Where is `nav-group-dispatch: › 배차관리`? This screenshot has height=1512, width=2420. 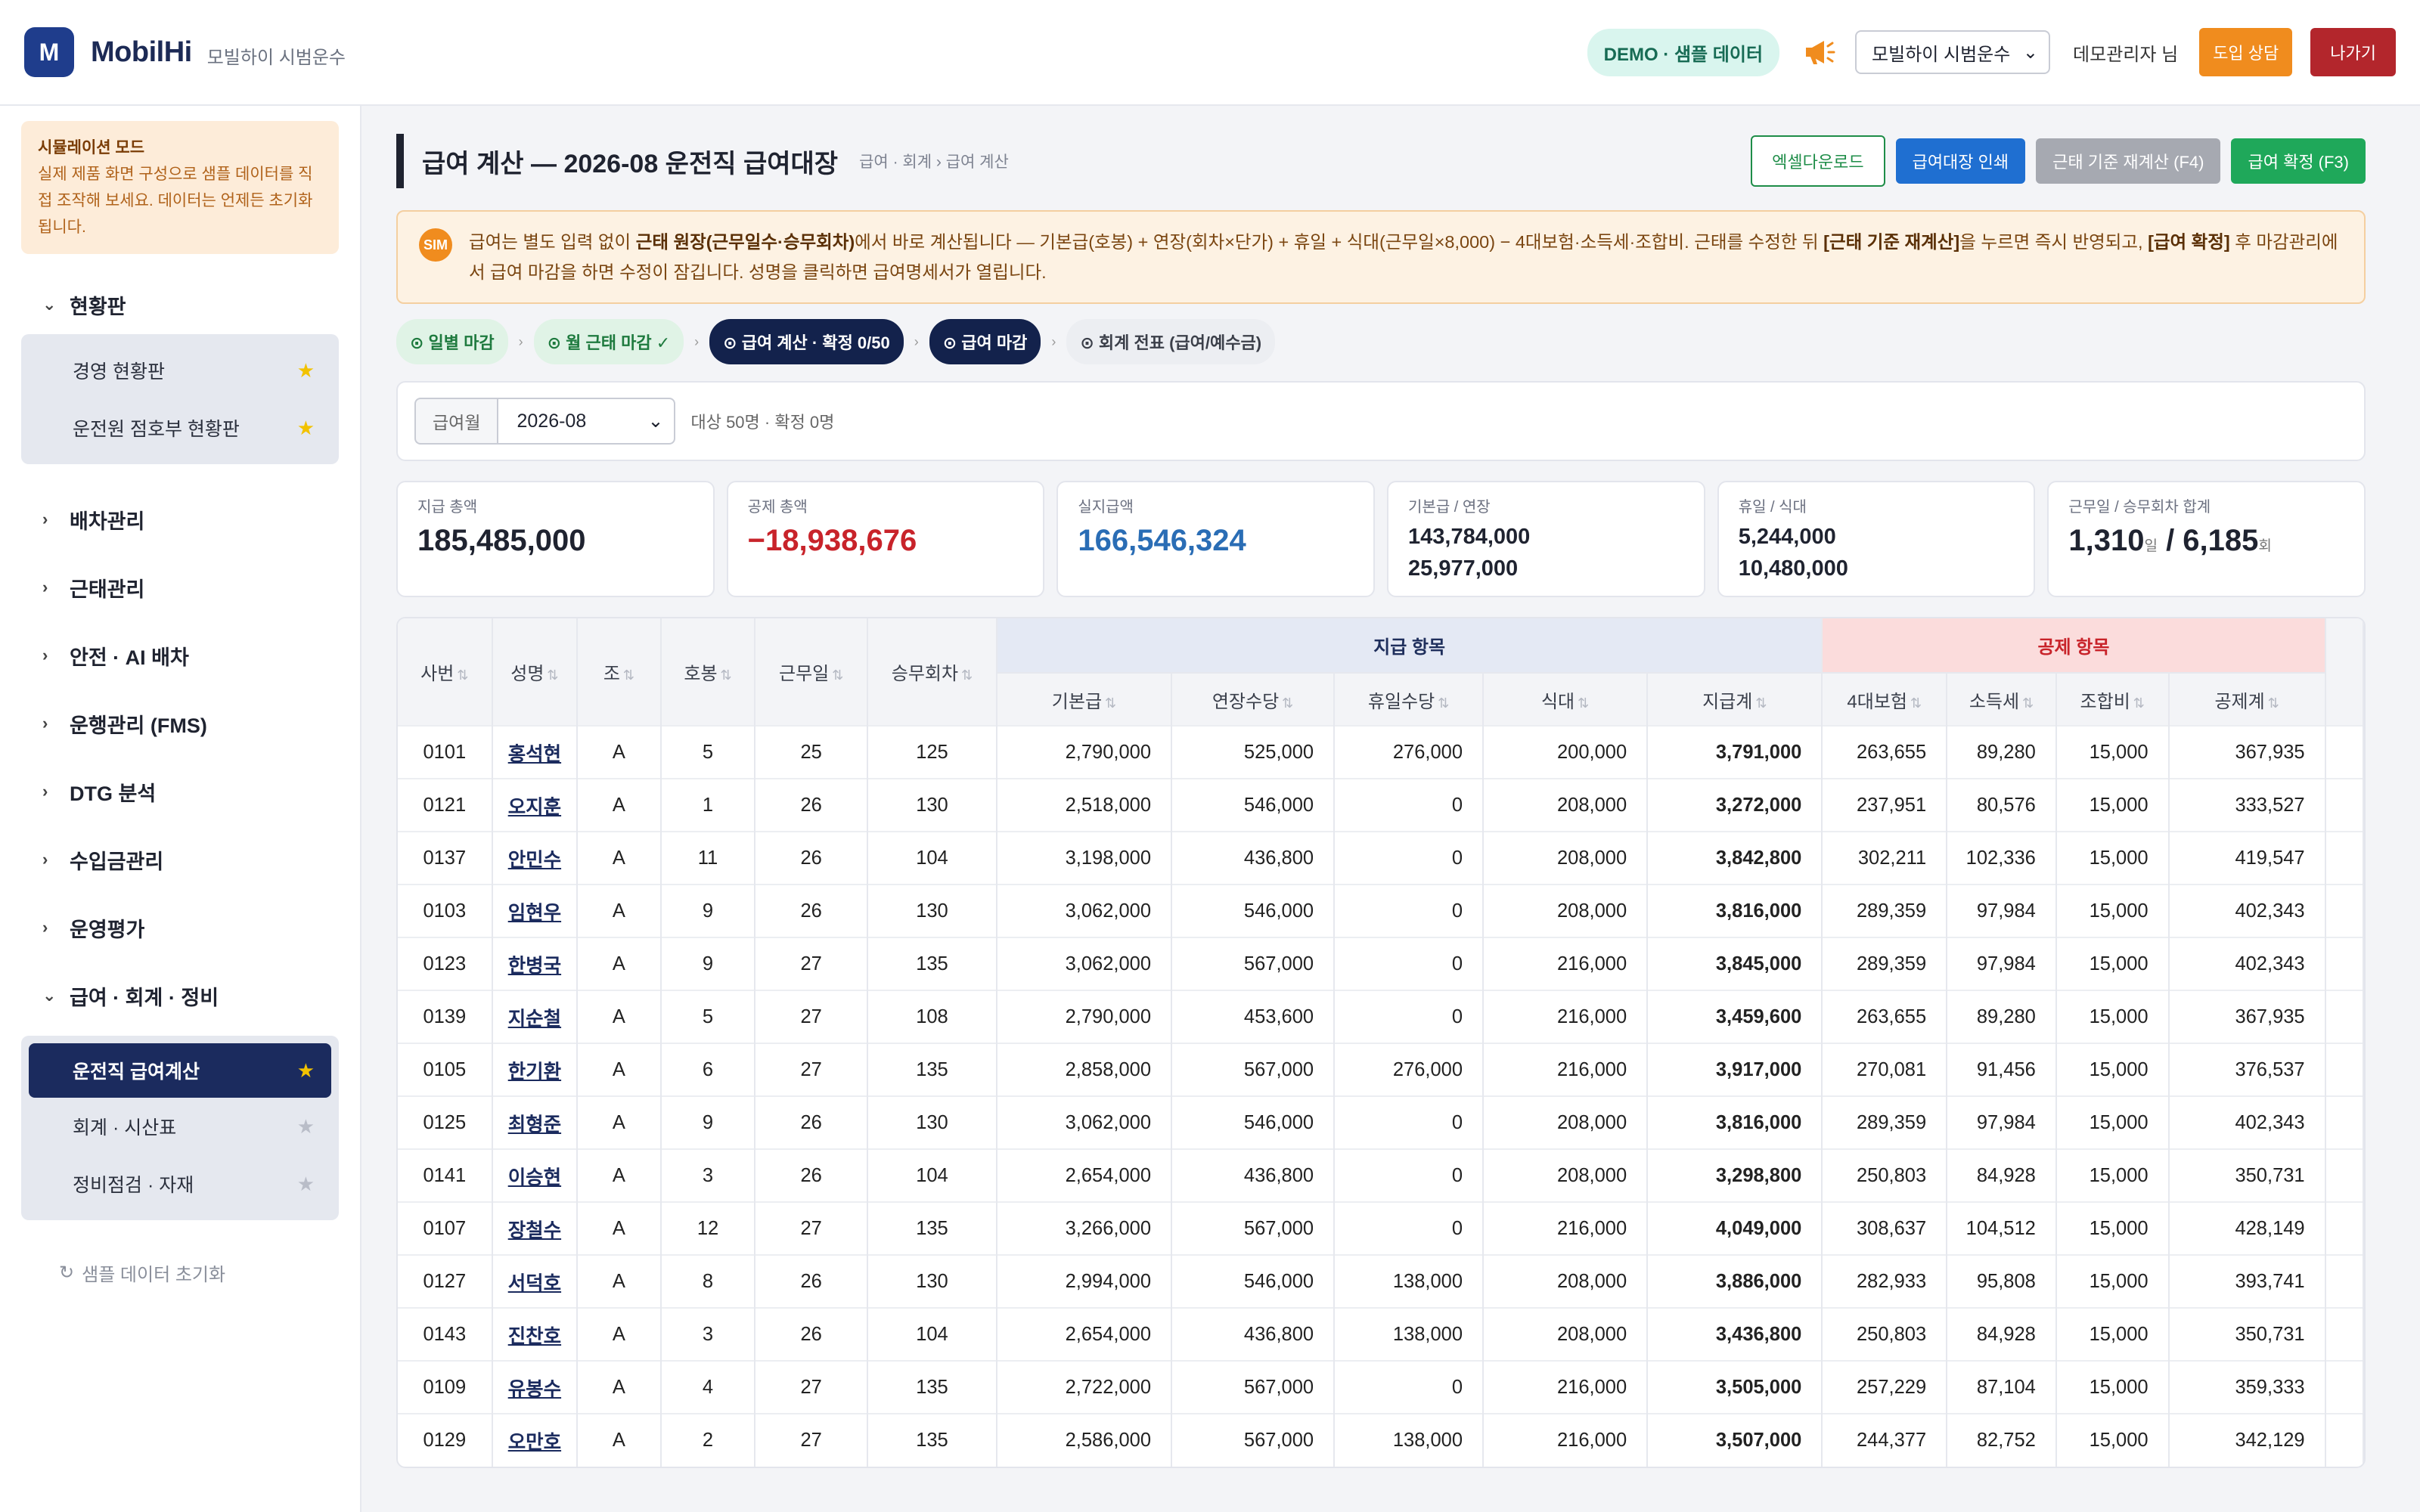 nav-group-dispatch: › 배차관리 is located at coordinates (180, 519).